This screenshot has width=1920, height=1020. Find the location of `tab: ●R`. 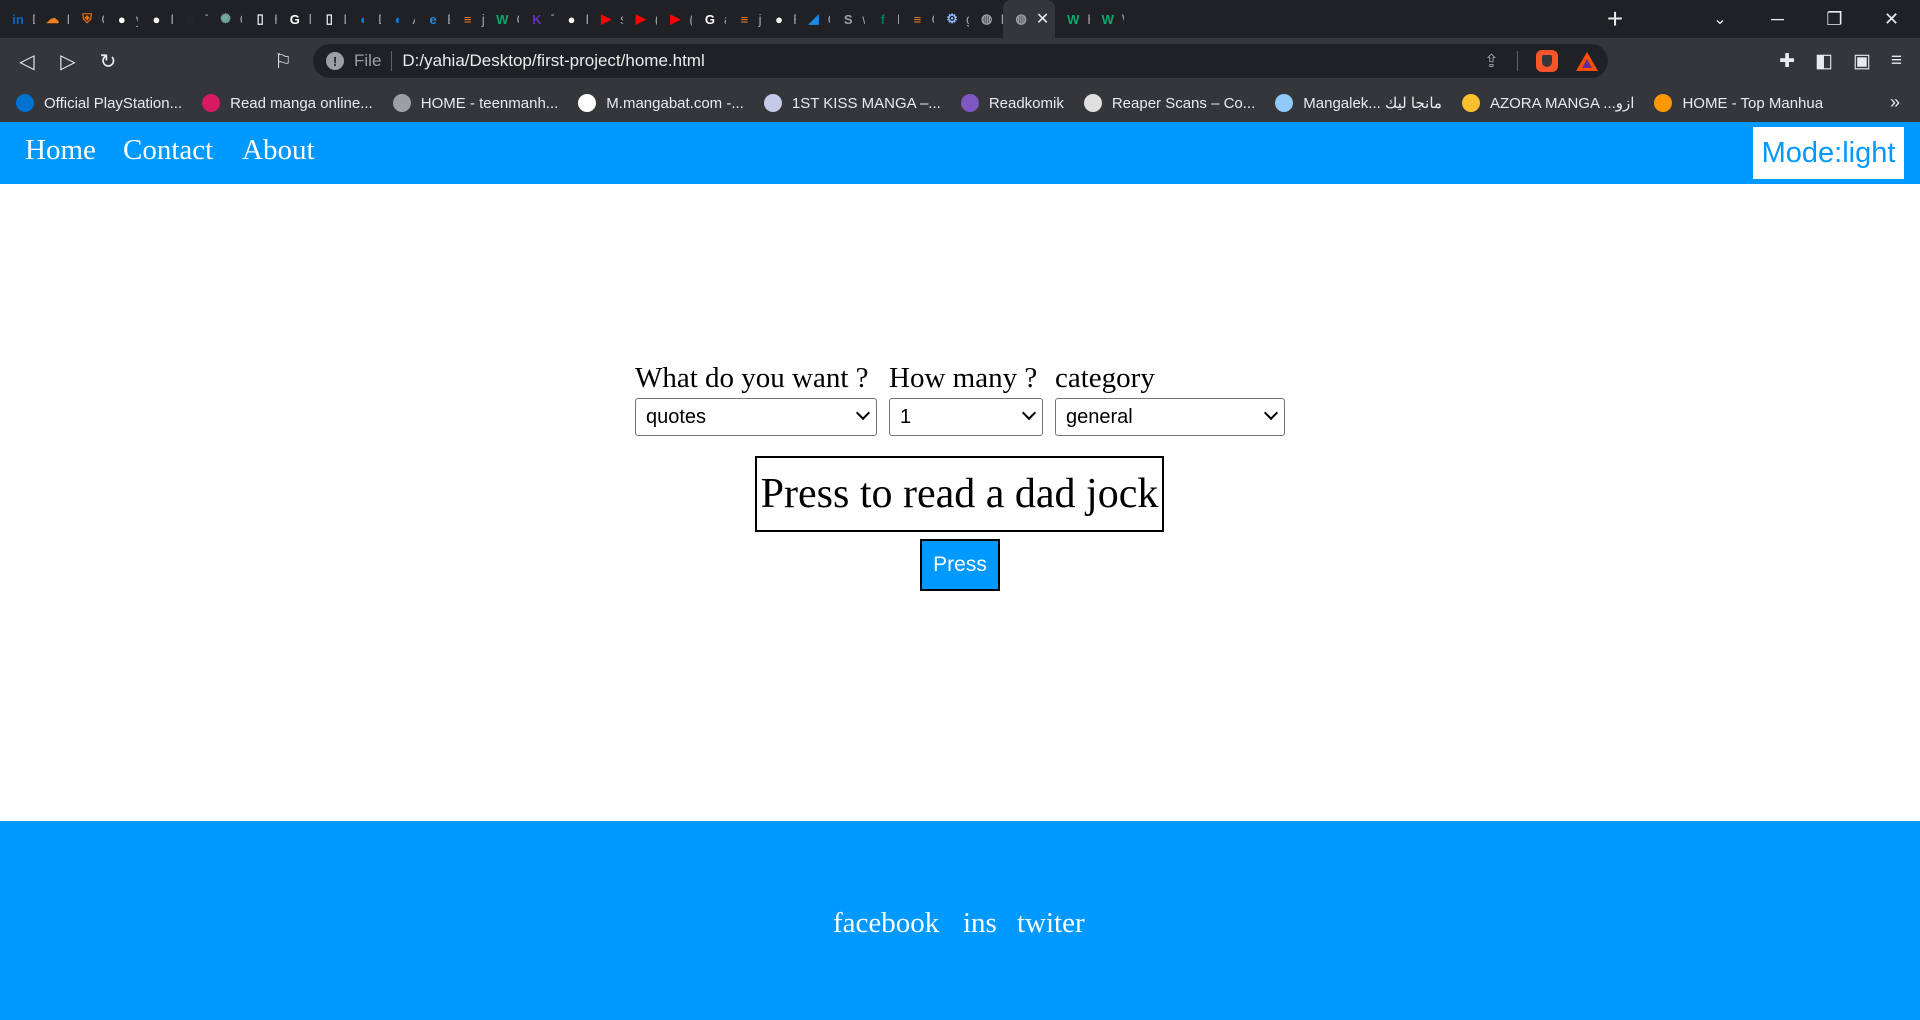

tab: ●R is located at coordinates (778, 19).